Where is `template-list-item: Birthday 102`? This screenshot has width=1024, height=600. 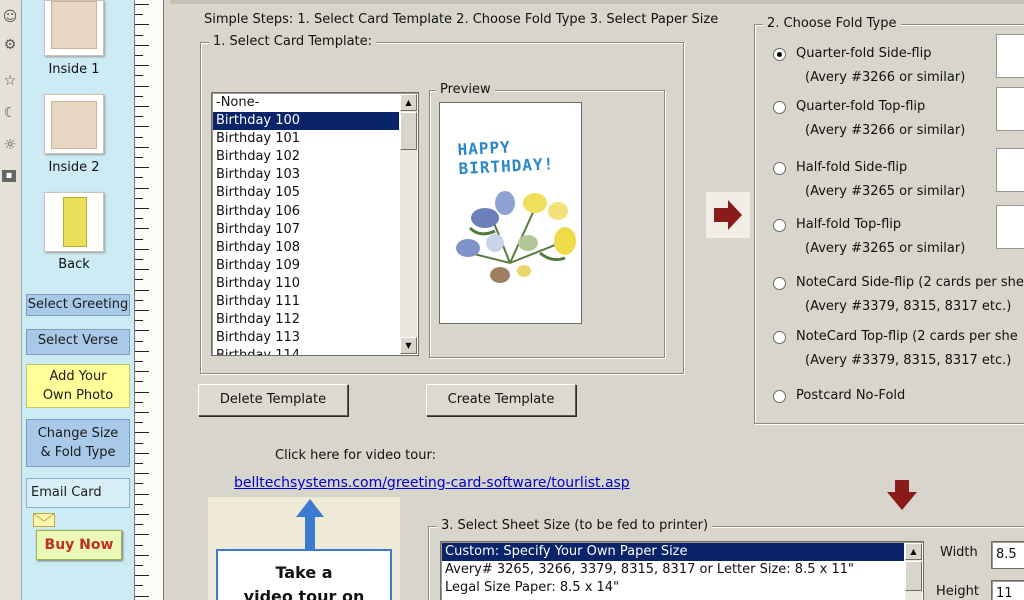
template-list-item: Birthday 102 is located at coordinates (306, 157).